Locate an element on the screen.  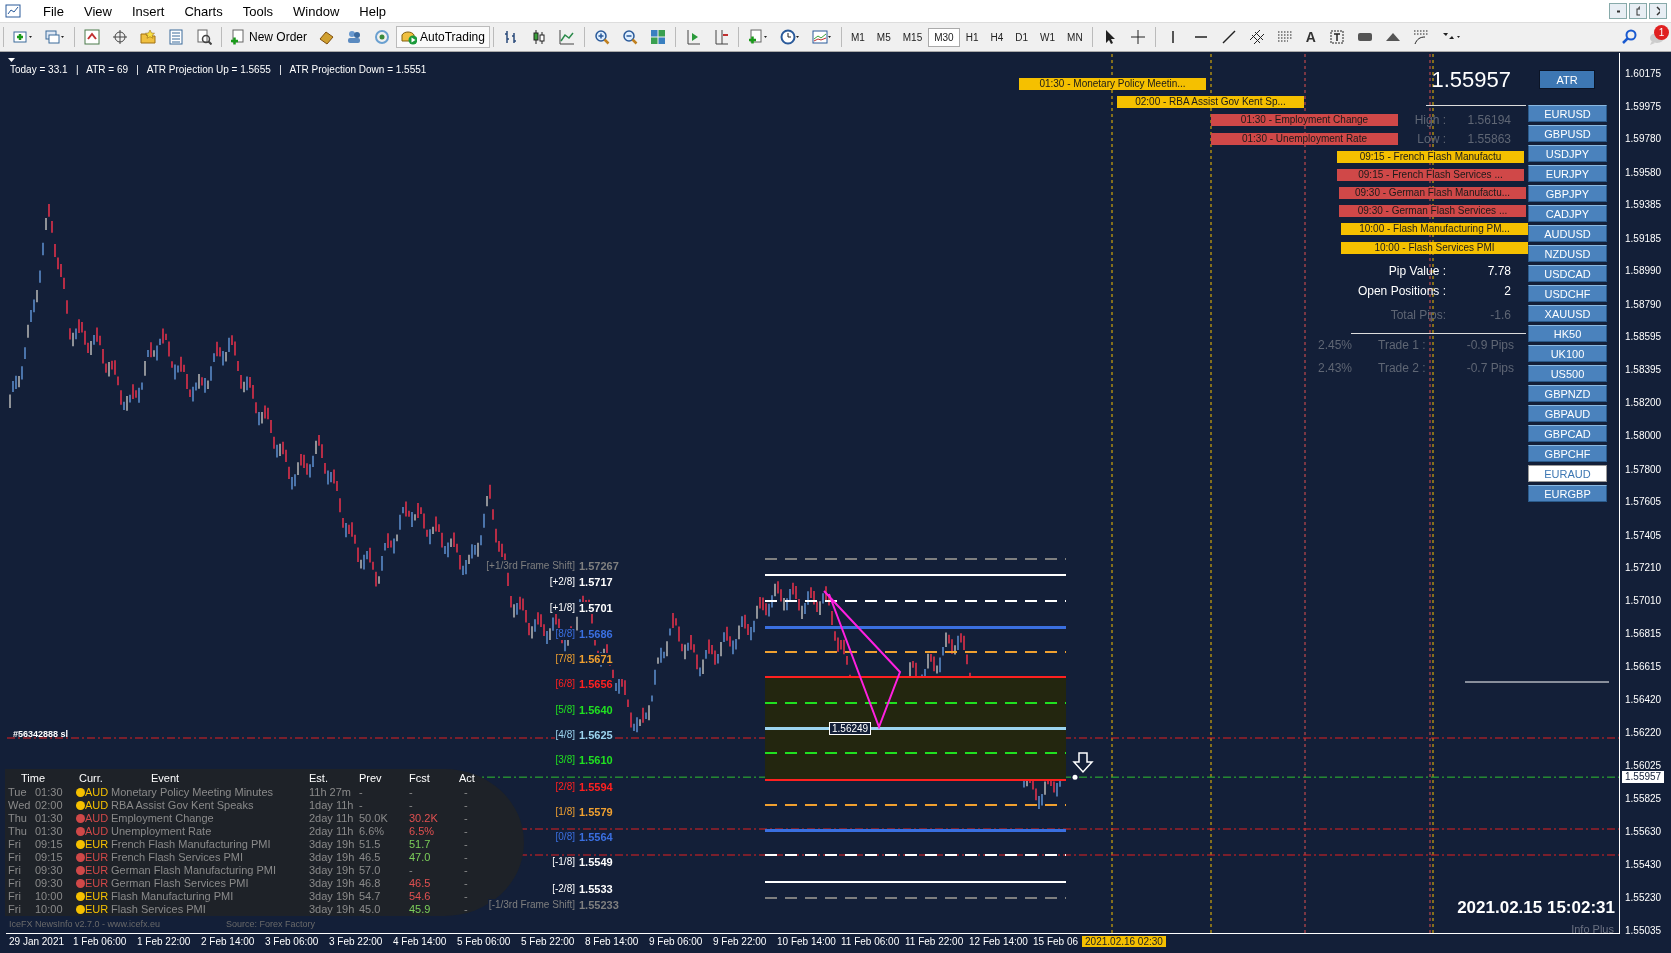
menu-item: File is located at coordinates (53, 11).